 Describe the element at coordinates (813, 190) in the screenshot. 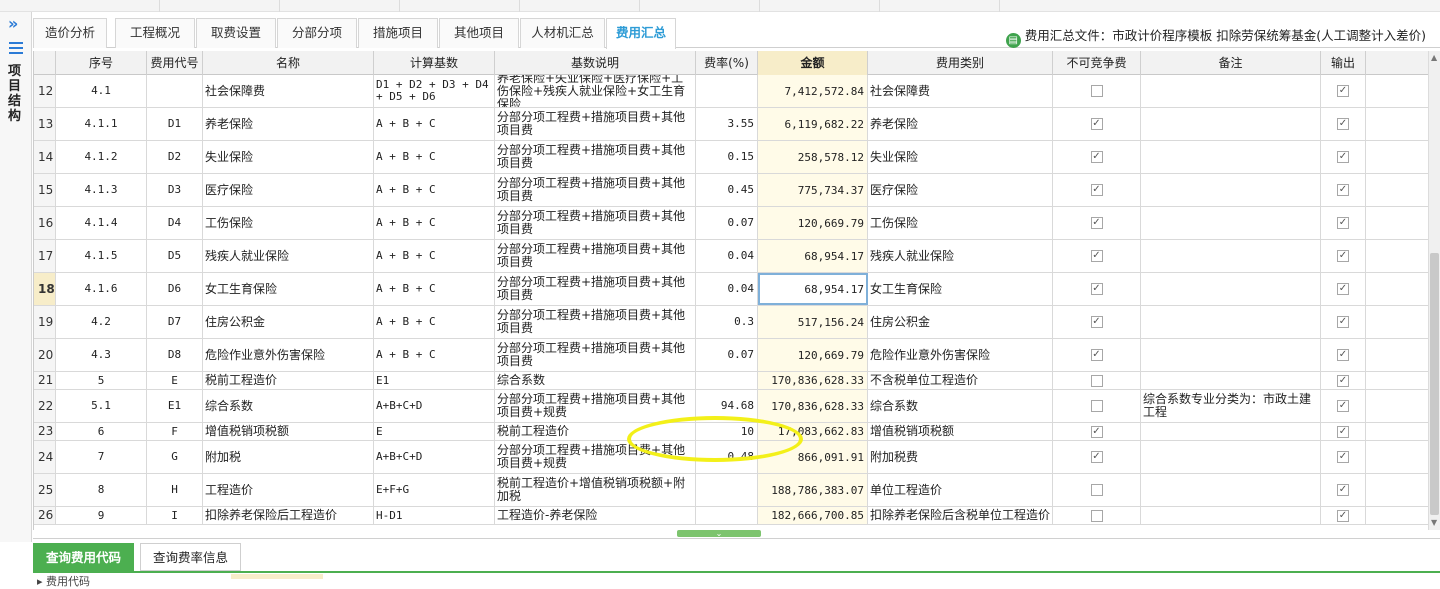

I see `cell-amount: 775,734.37` at that location.